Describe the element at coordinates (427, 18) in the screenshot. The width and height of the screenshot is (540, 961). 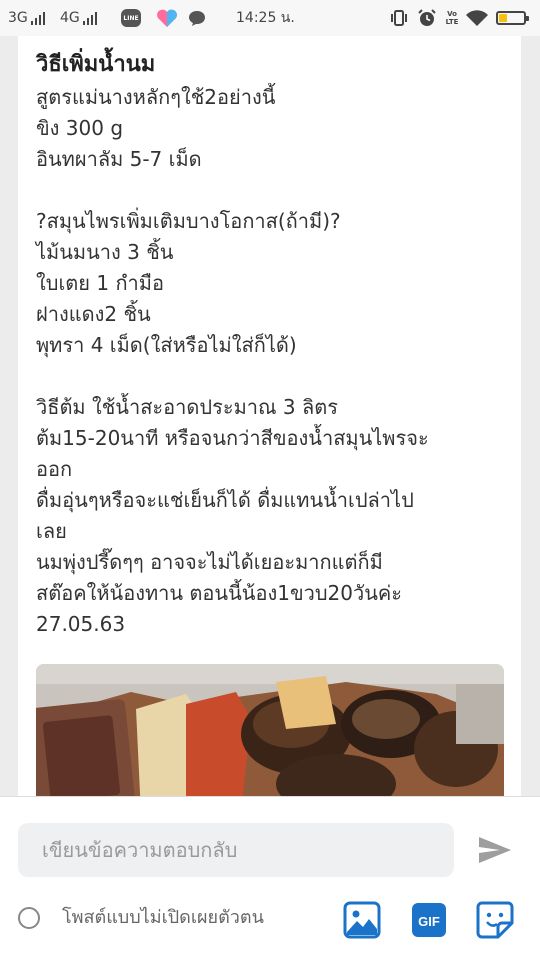
I see `alarm-icon` at that location.